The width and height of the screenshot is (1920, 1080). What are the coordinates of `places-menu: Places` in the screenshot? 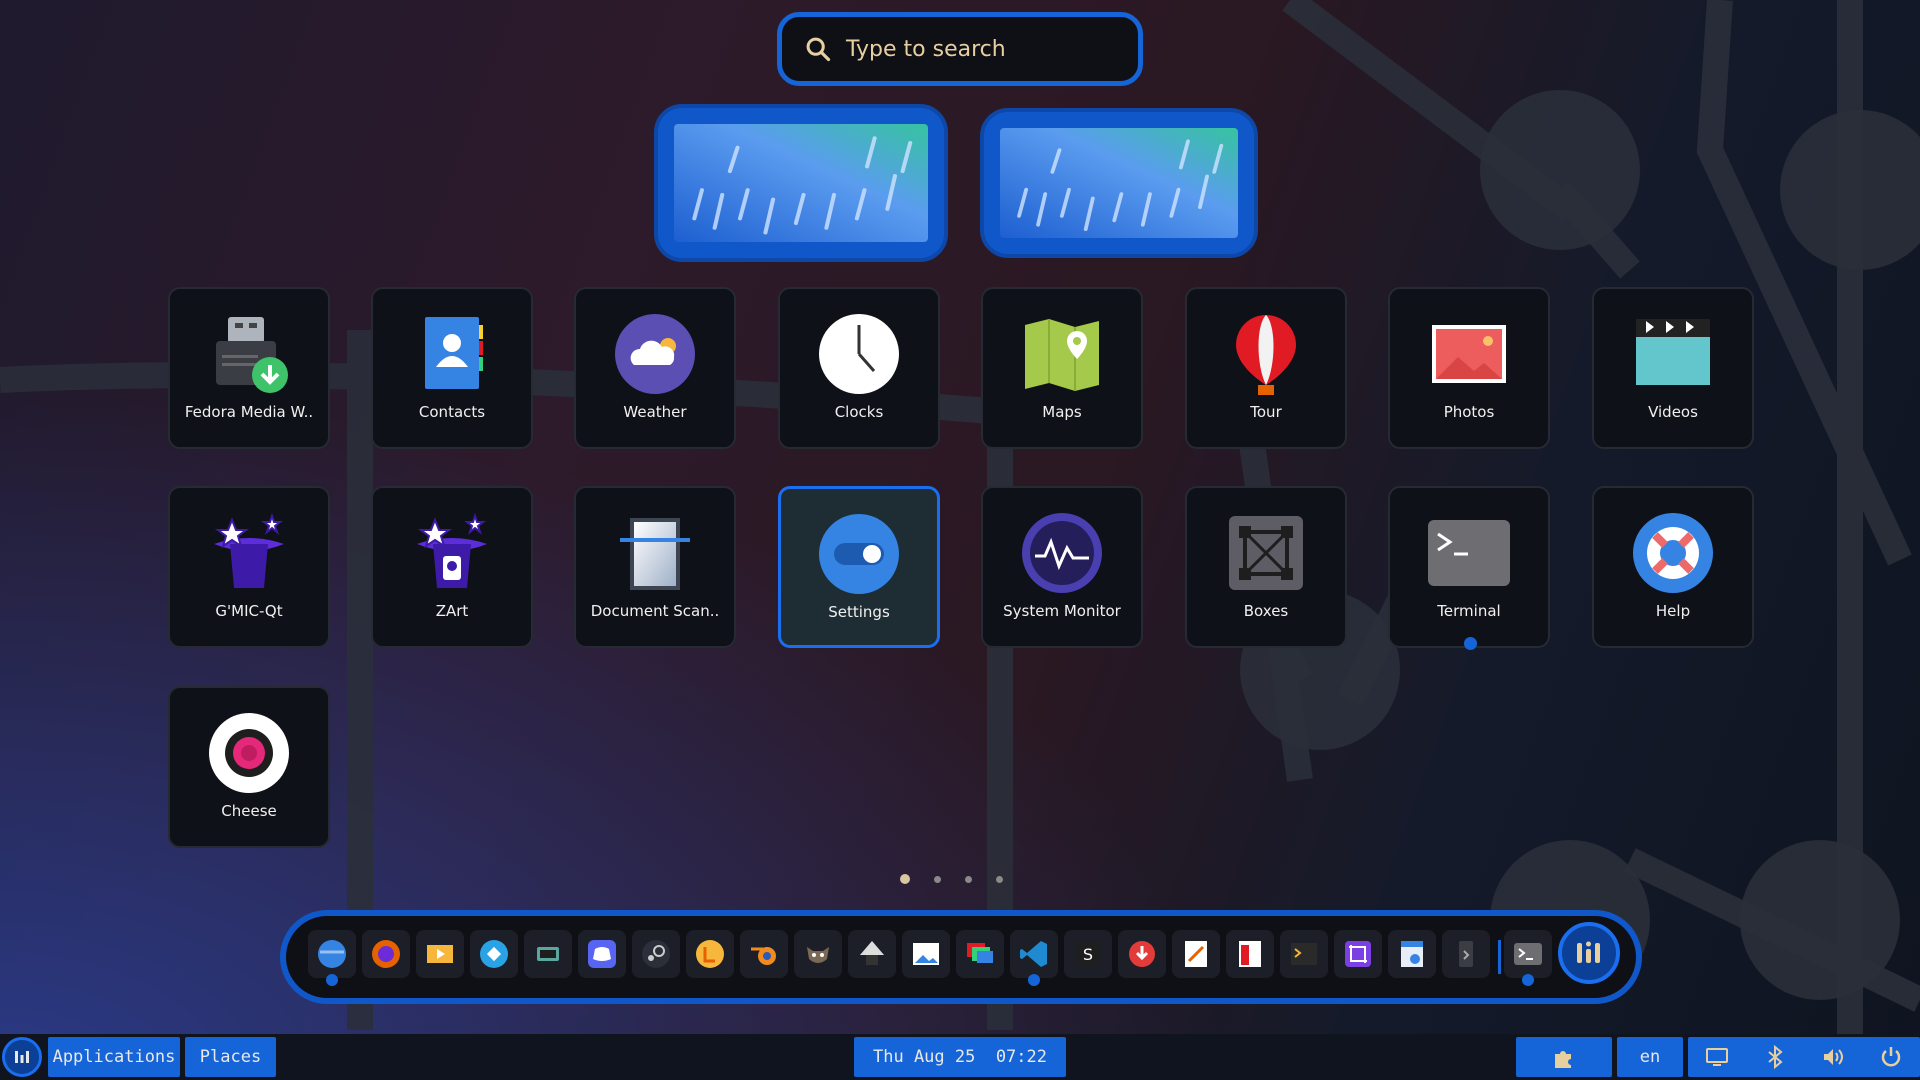 It's located at (230, 1057).